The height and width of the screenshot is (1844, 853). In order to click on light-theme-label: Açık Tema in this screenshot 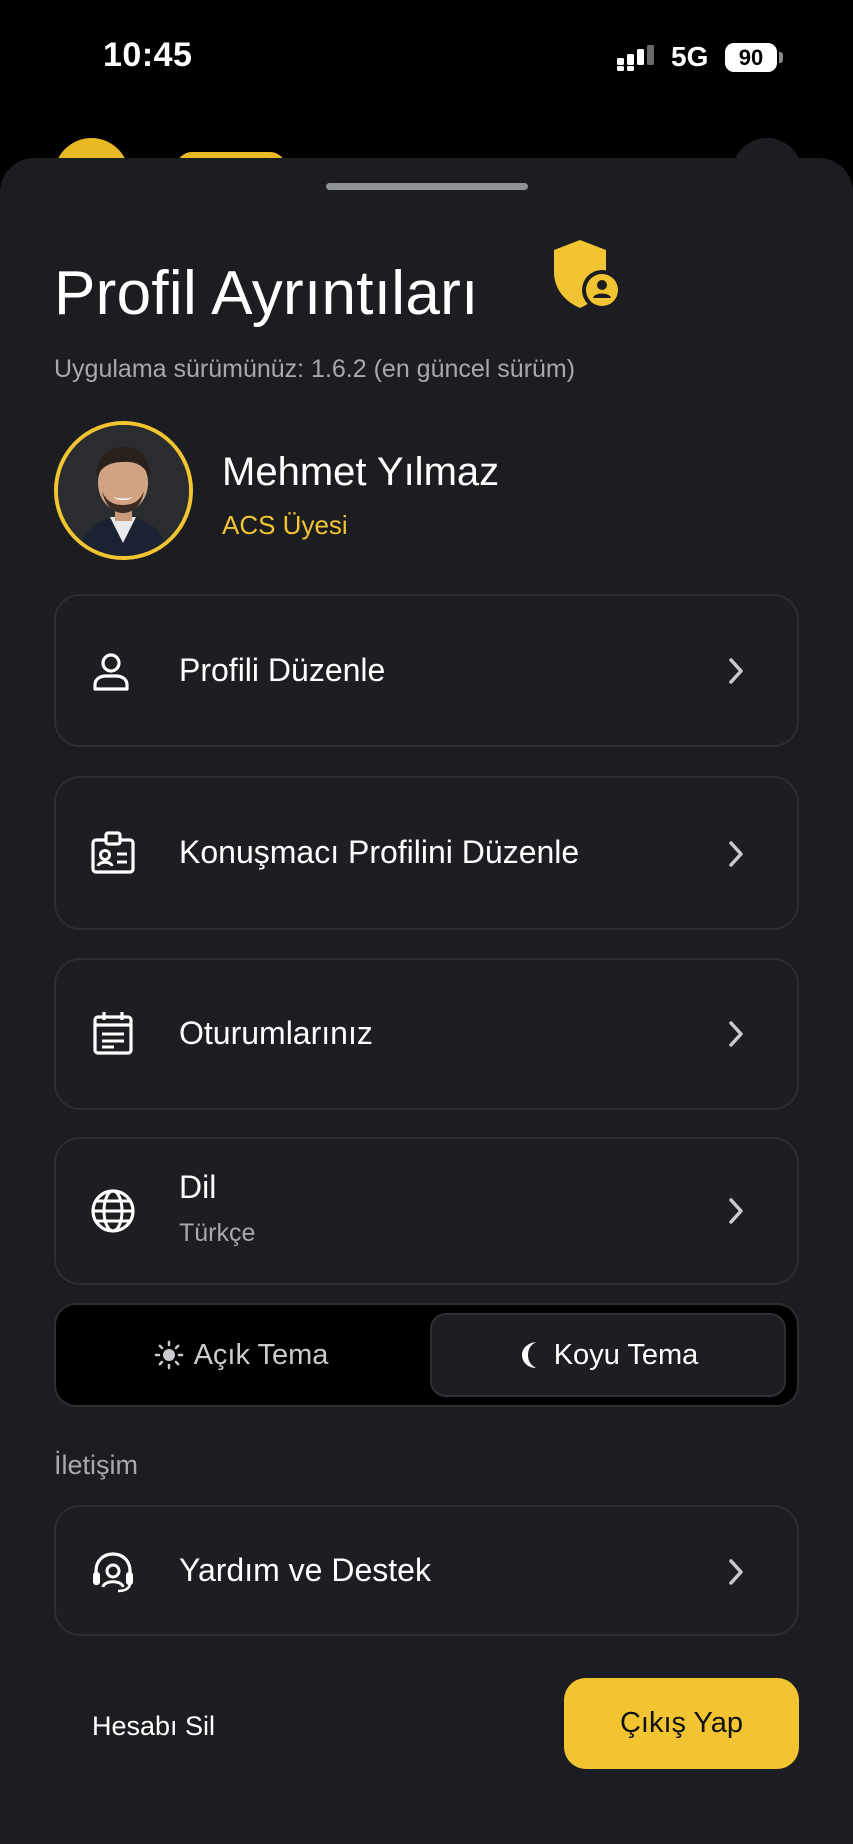, I will do `click(261, 1354)`.